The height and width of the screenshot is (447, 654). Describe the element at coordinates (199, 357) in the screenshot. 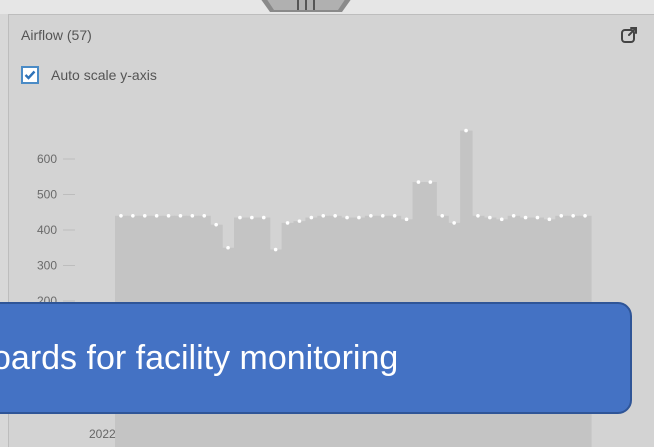

I see `banner-text: oards for facility monitoring` at that location.